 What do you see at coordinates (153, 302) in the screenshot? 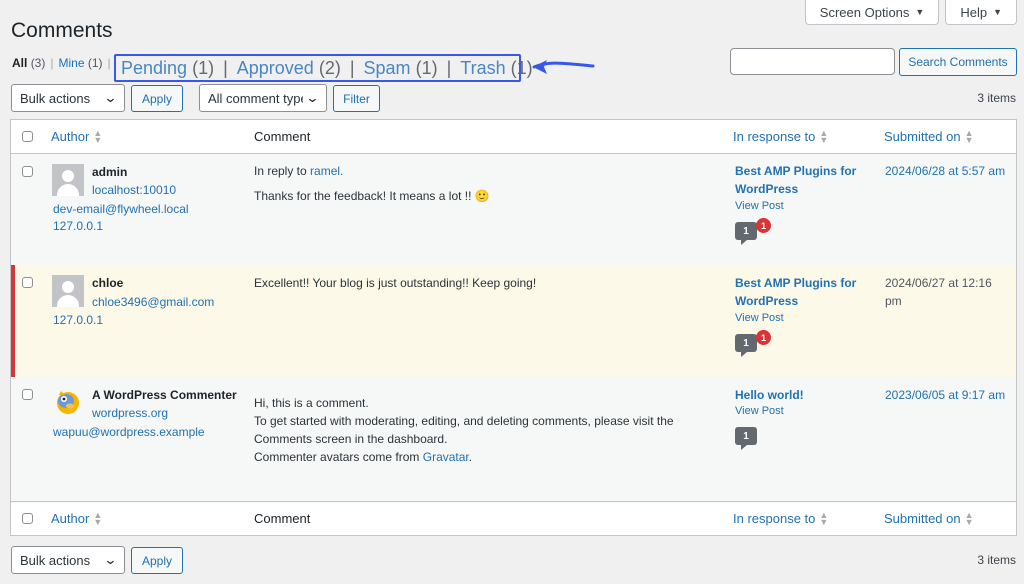
I see `author-email-link: chloe3496@gmail.com` at bounding box center [153, 302].